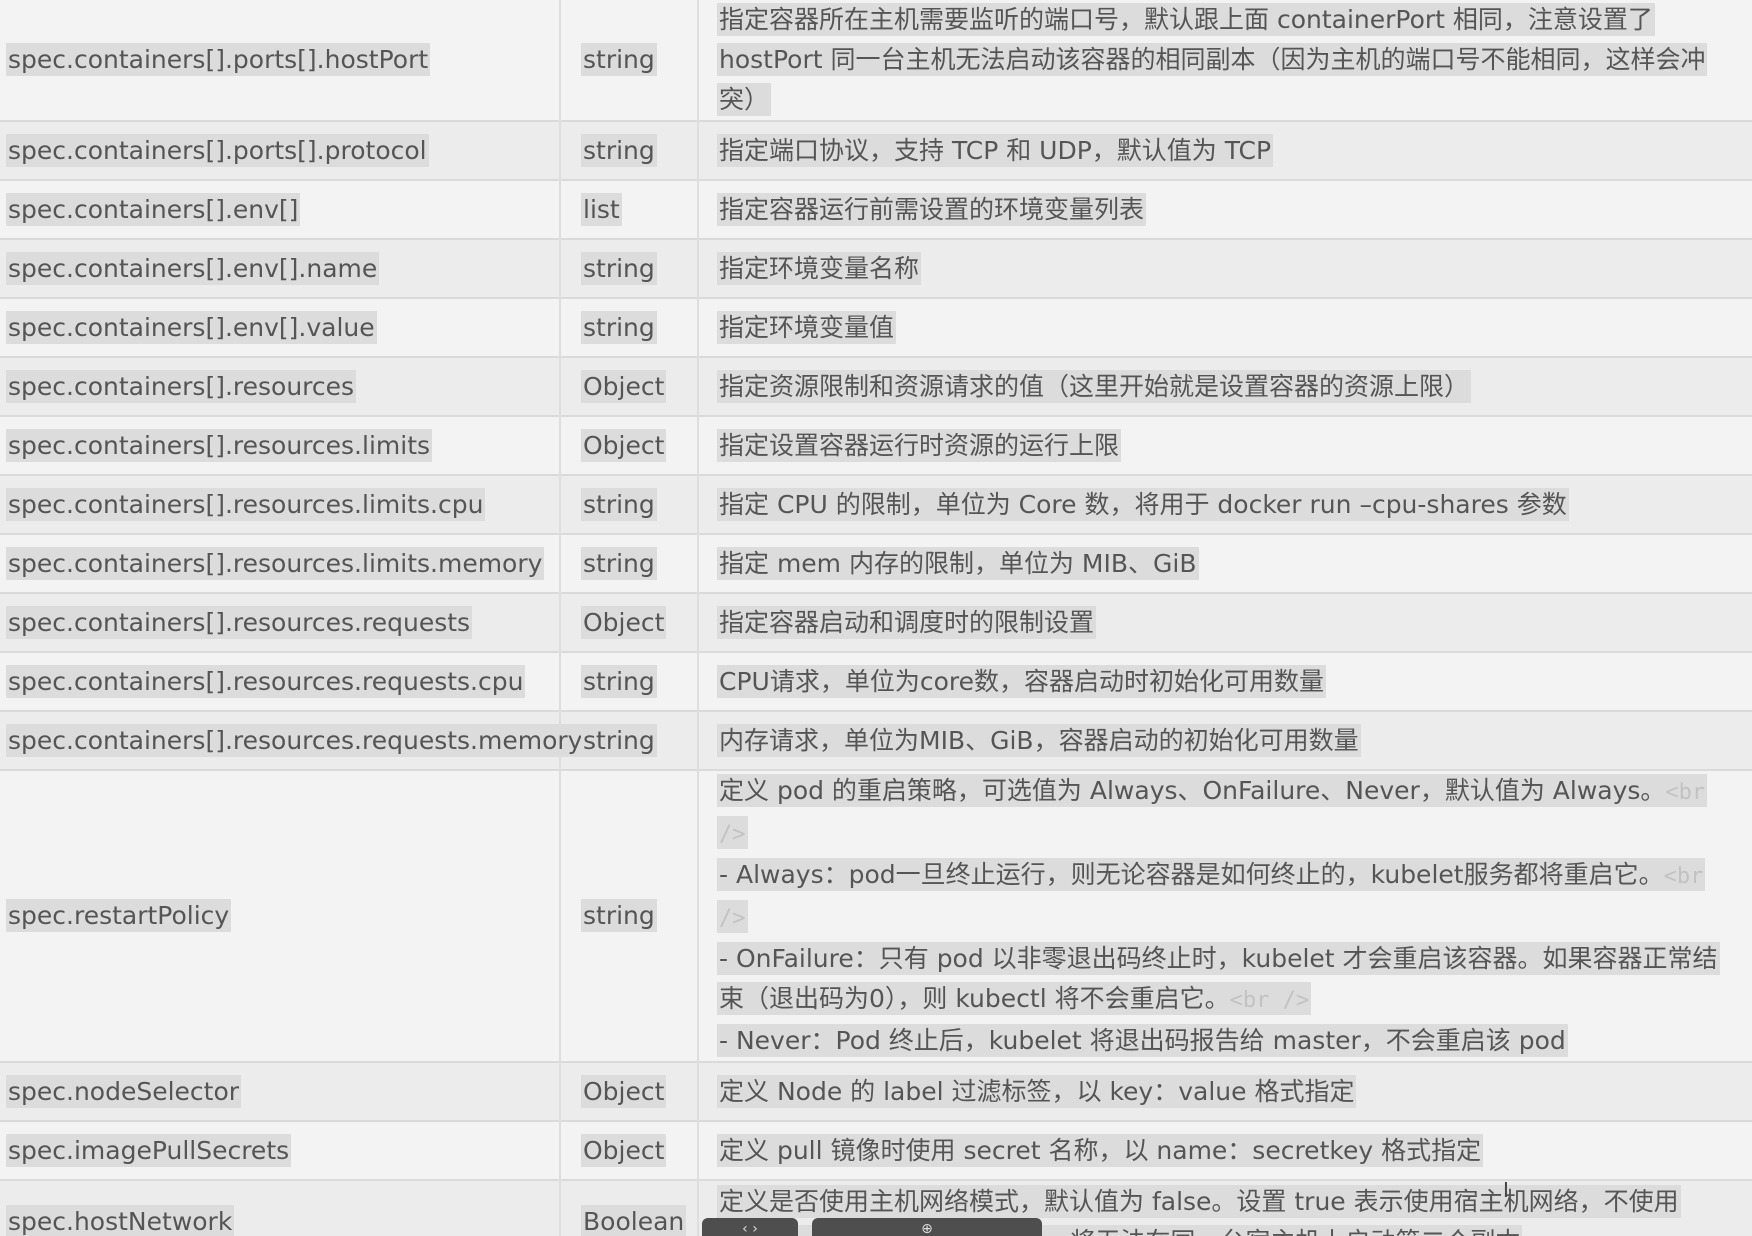 Image resolution: width=1752 pixels, height=1236 pixels. I want to click on param-desc-cell: 指定端口协议，支持 TCP 和 UDP，默认值为 TCP, so click(1225, 150).